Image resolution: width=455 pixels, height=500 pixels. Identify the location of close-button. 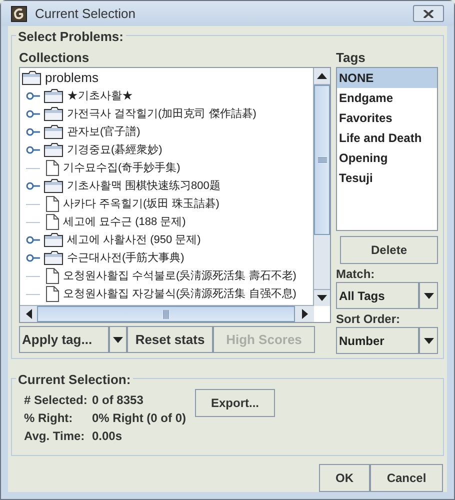
(428, 13).